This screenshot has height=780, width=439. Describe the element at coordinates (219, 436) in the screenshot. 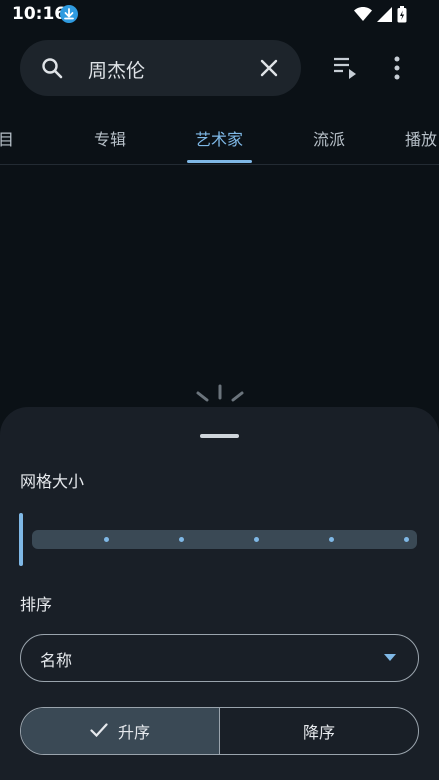

I see `drag-handle` at that location.